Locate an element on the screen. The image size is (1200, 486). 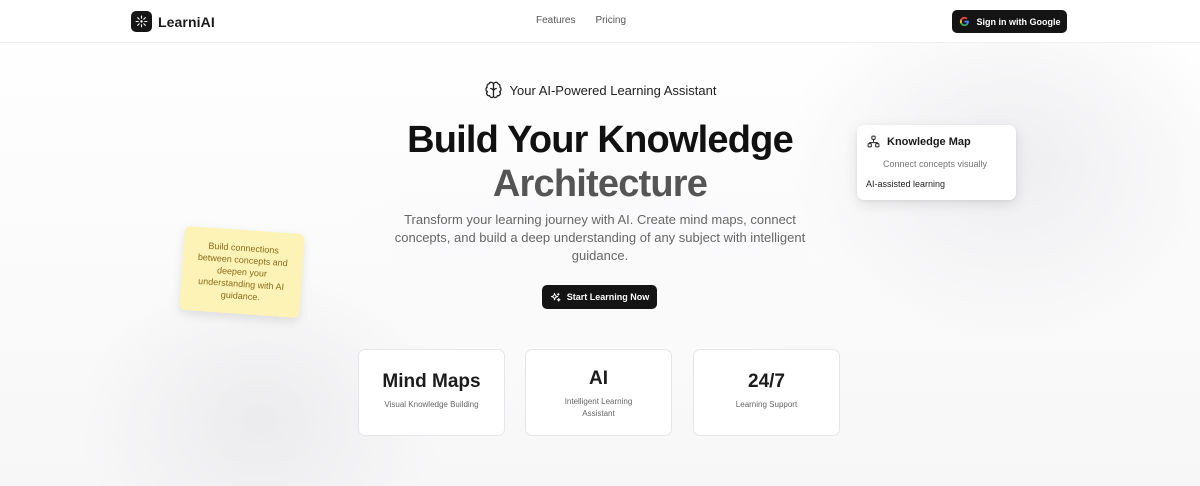
stat-card-ai: AI Intelligent Learning Assistant is located at coordinates (598, 392).